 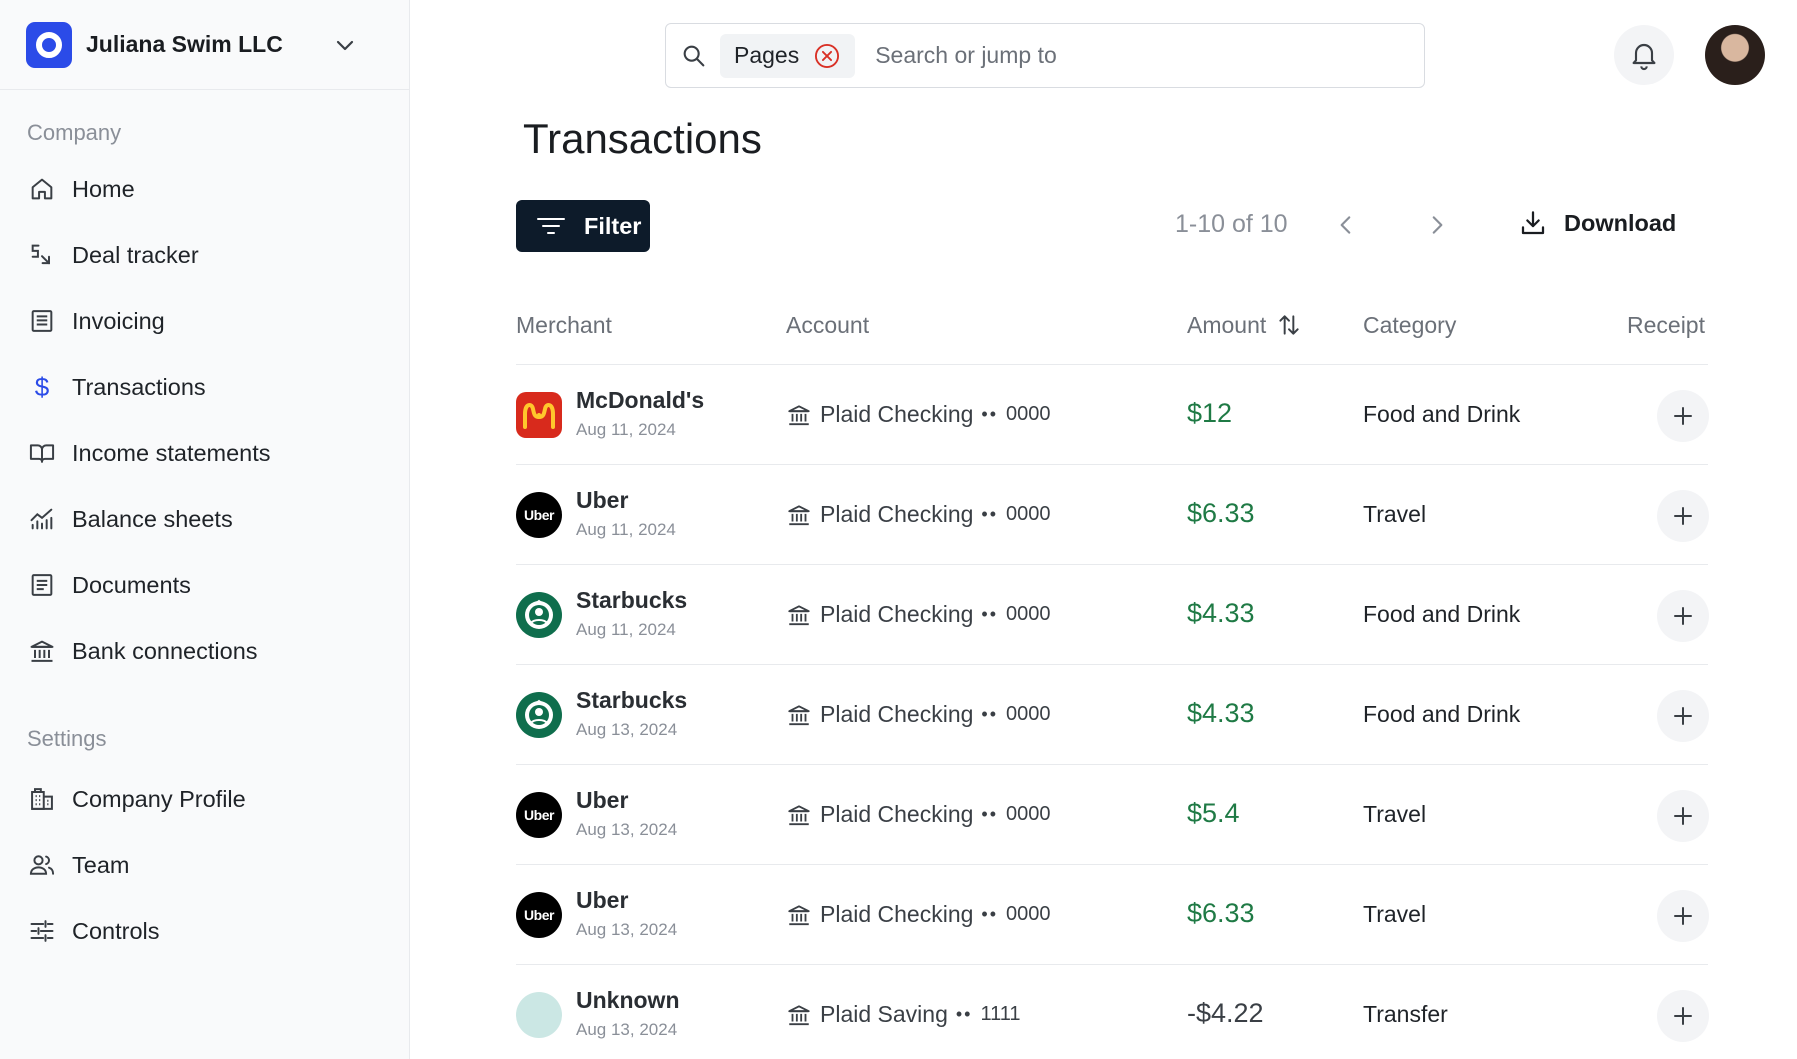 What do you see at coordinates (1644, 55) in the screenshot?
I see `notifications-button` at bounding box center [1644, 55].